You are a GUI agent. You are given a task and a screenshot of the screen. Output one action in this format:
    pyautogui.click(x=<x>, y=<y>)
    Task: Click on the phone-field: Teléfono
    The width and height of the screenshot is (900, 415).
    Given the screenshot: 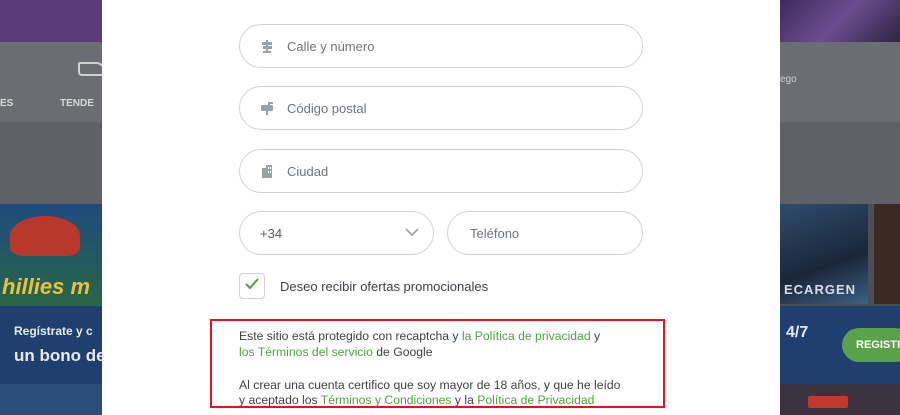 What is the action you would take?
    pyautogui.click(x=545, y=233)
    